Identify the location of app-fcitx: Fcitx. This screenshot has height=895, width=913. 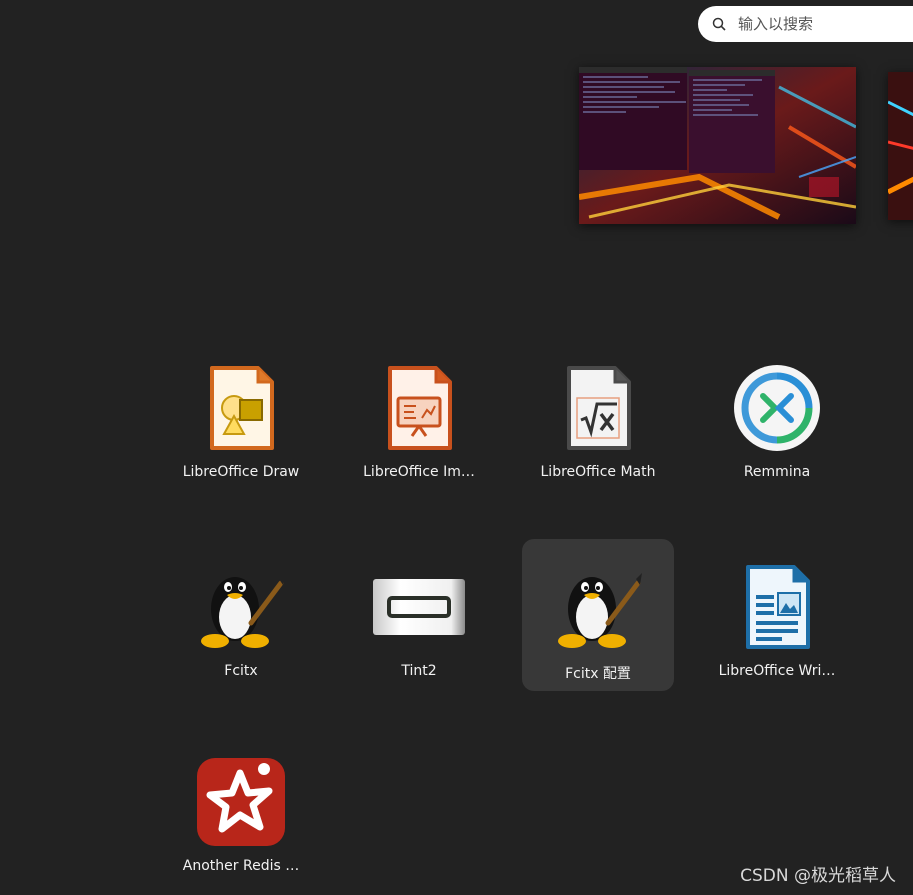
(241, 615).